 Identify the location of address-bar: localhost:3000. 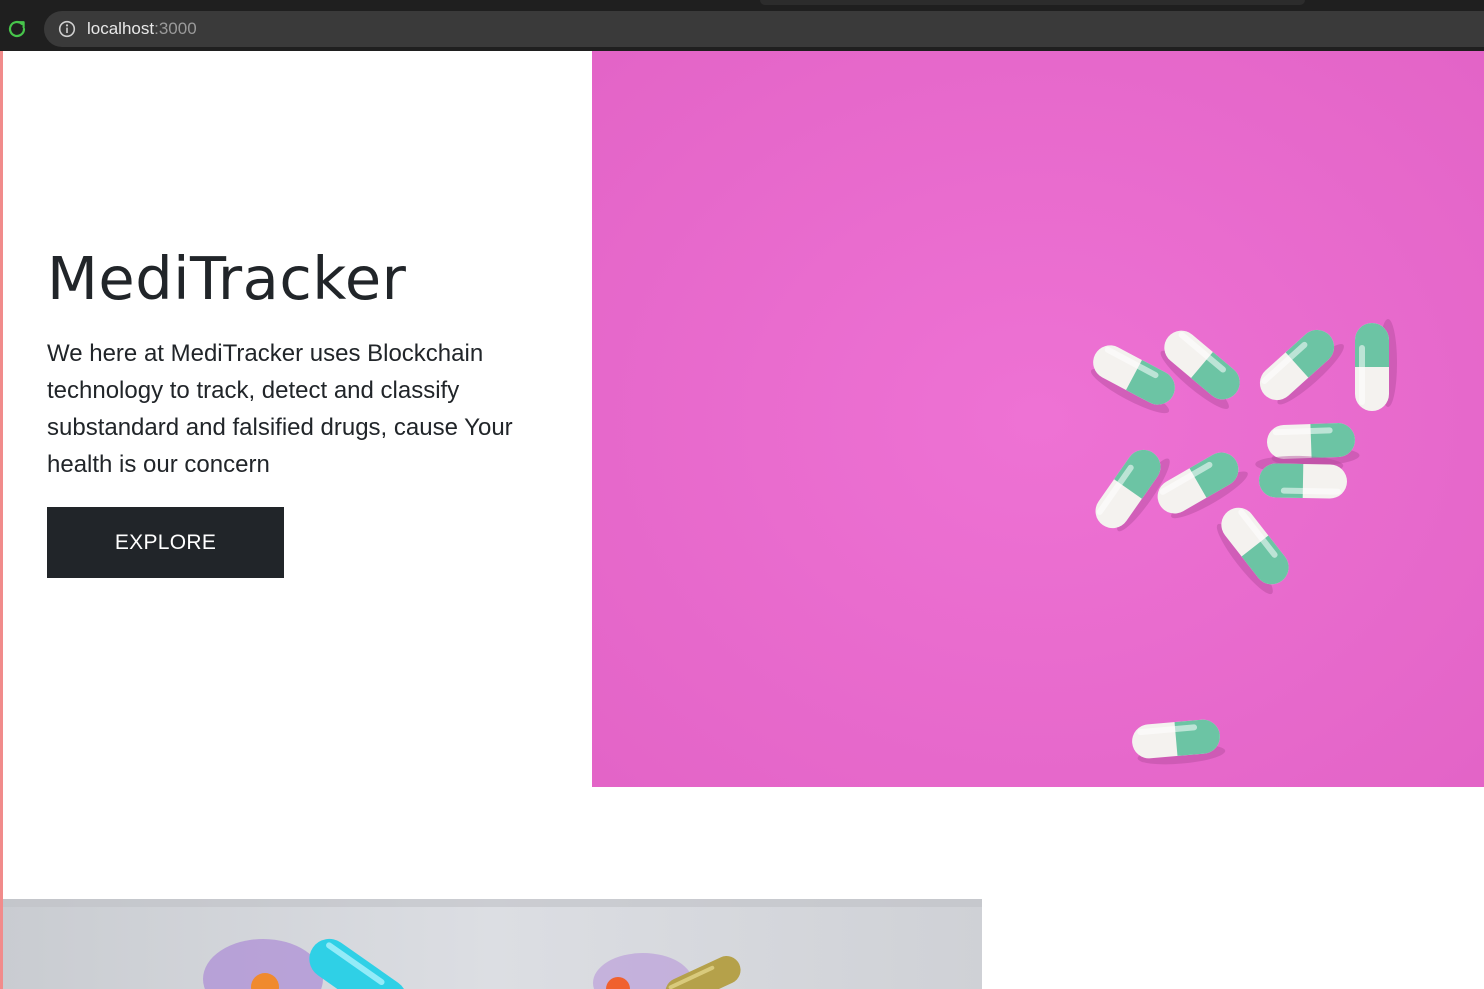
(764, 29).